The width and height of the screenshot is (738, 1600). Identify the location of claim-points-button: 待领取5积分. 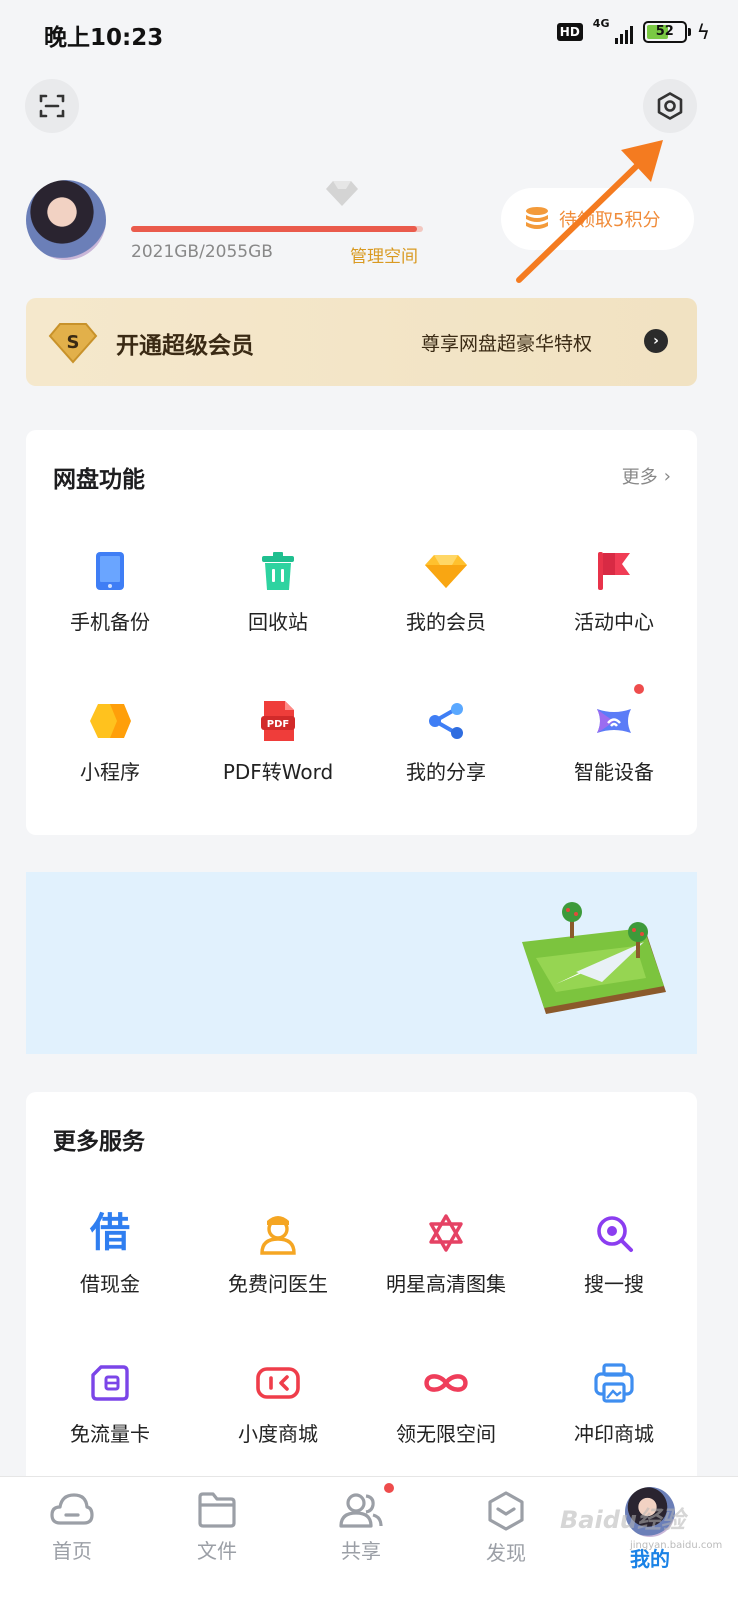
(597, 219).